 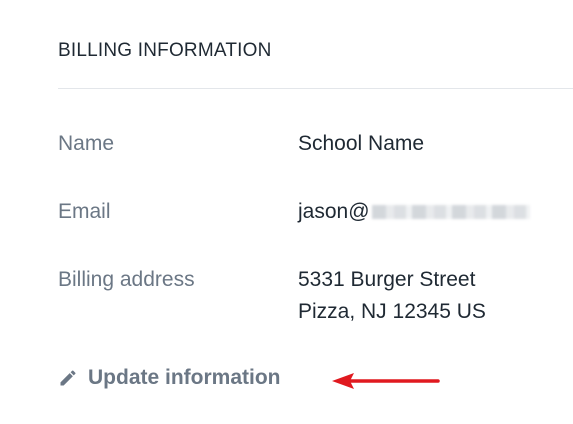 What do you see at coordinates (86, 143) in the screenshot?
I see `name-label: Name` at bounding box center [86, 143].